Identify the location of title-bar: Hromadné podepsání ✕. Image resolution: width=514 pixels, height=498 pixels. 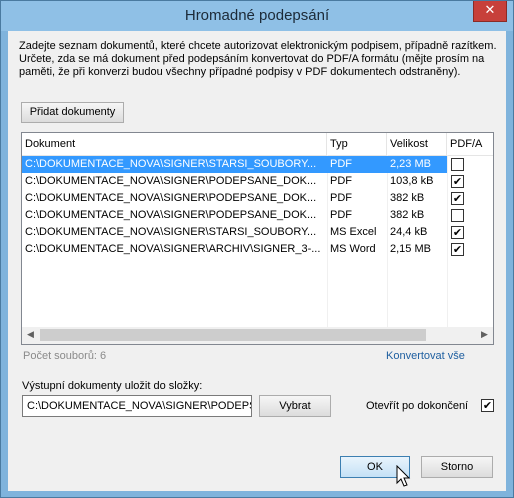
(257, 16).